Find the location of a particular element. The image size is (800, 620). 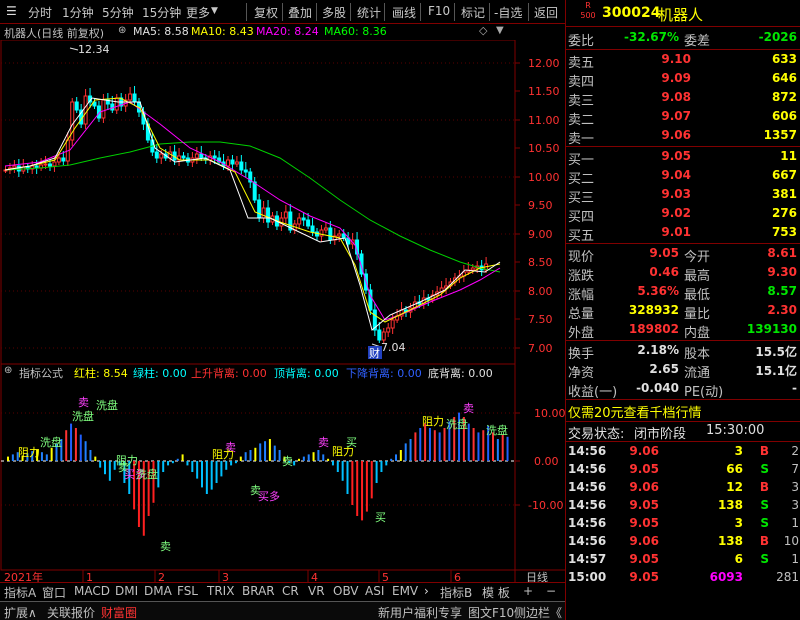

tab-vr: VR is located at coordinates (316, 591).